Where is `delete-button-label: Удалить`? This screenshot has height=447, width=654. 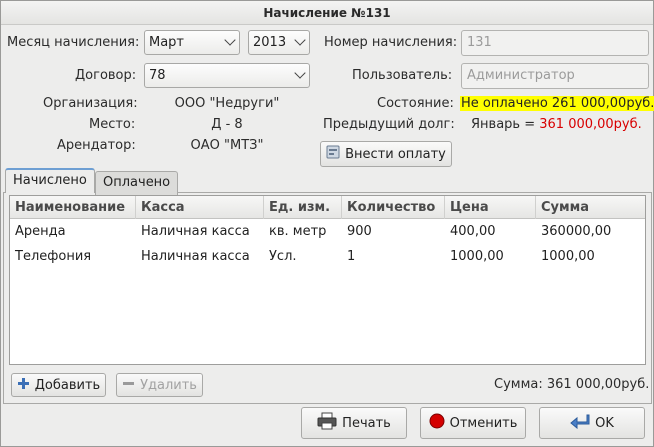 delete-button-label: Удалить is located at coordinates (168, 385).